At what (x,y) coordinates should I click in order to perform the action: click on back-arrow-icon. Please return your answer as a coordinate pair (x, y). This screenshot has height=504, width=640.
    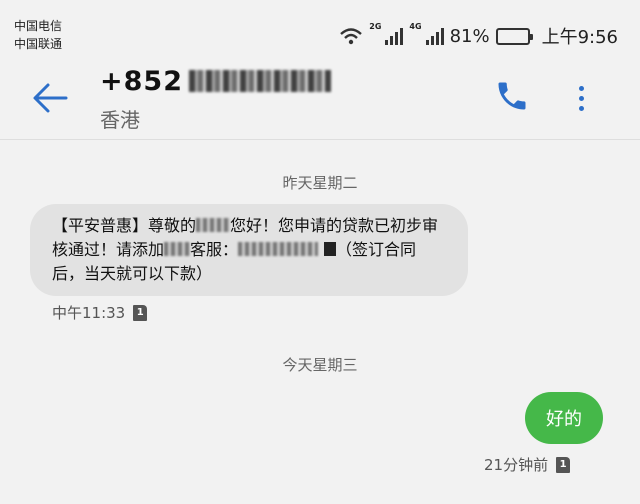
    Looking at the image, I should click on (50, 98).